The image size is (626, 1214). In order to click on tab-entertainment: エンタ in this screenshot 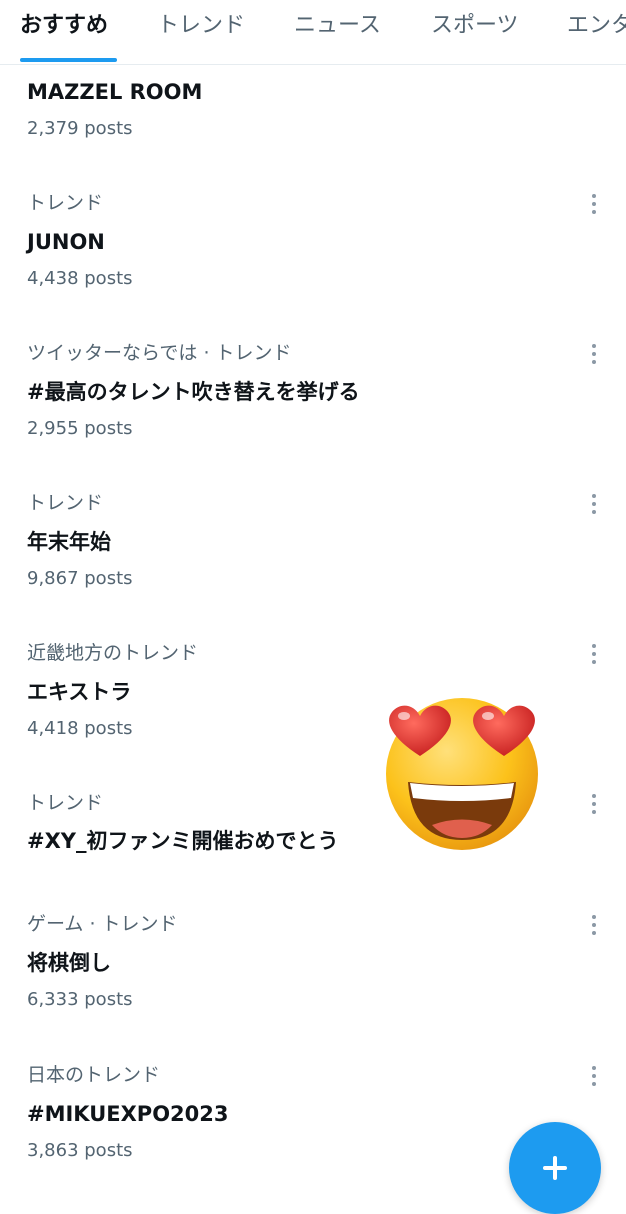, I will do `click(596, 26)`.